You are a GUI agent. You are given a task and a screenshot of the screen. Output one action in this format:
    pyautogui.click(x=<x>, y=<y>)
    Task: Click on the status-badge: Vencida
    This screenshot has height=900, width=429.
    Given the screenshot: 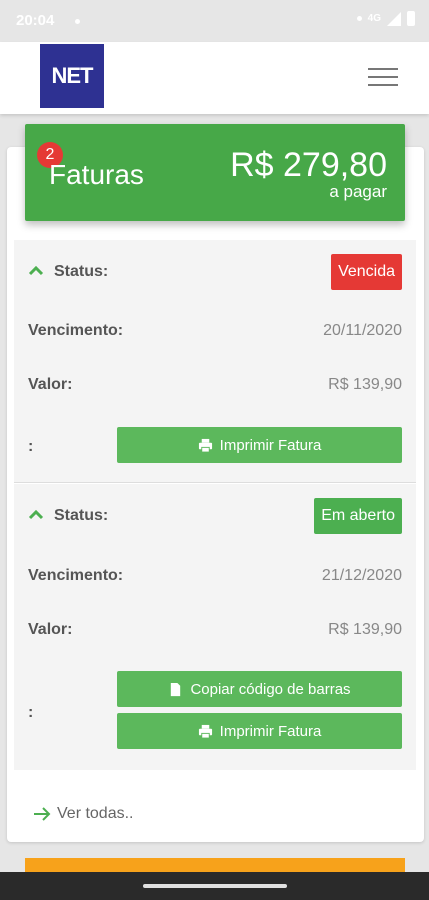 What is the action you would take?
    pyautogui.click(x=366, y=272)
    